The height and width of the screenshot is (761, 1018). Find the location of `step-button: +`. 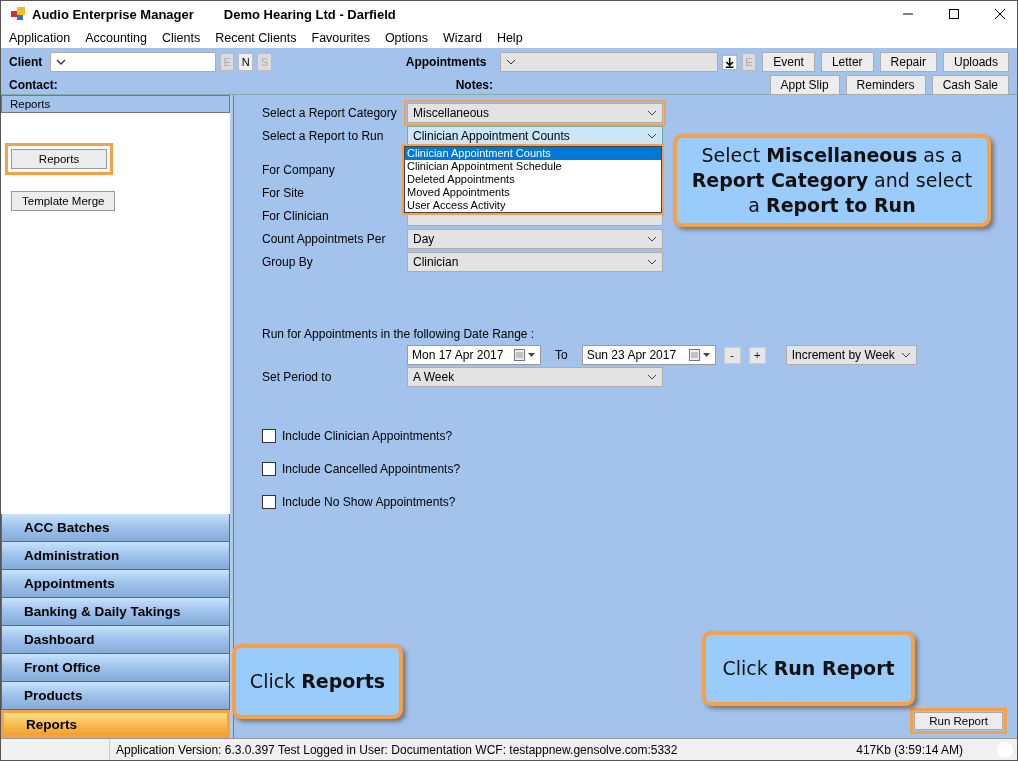

step-button: + is located at coordinates (757, 355).